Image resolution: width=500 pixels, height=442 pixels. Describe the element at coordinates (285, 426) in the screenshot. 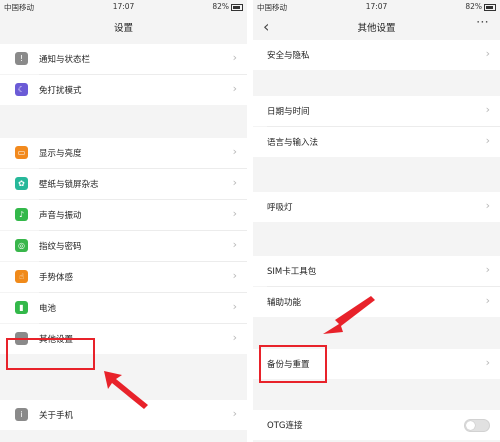

I see `settings-item-label: OTG连接` at that location.